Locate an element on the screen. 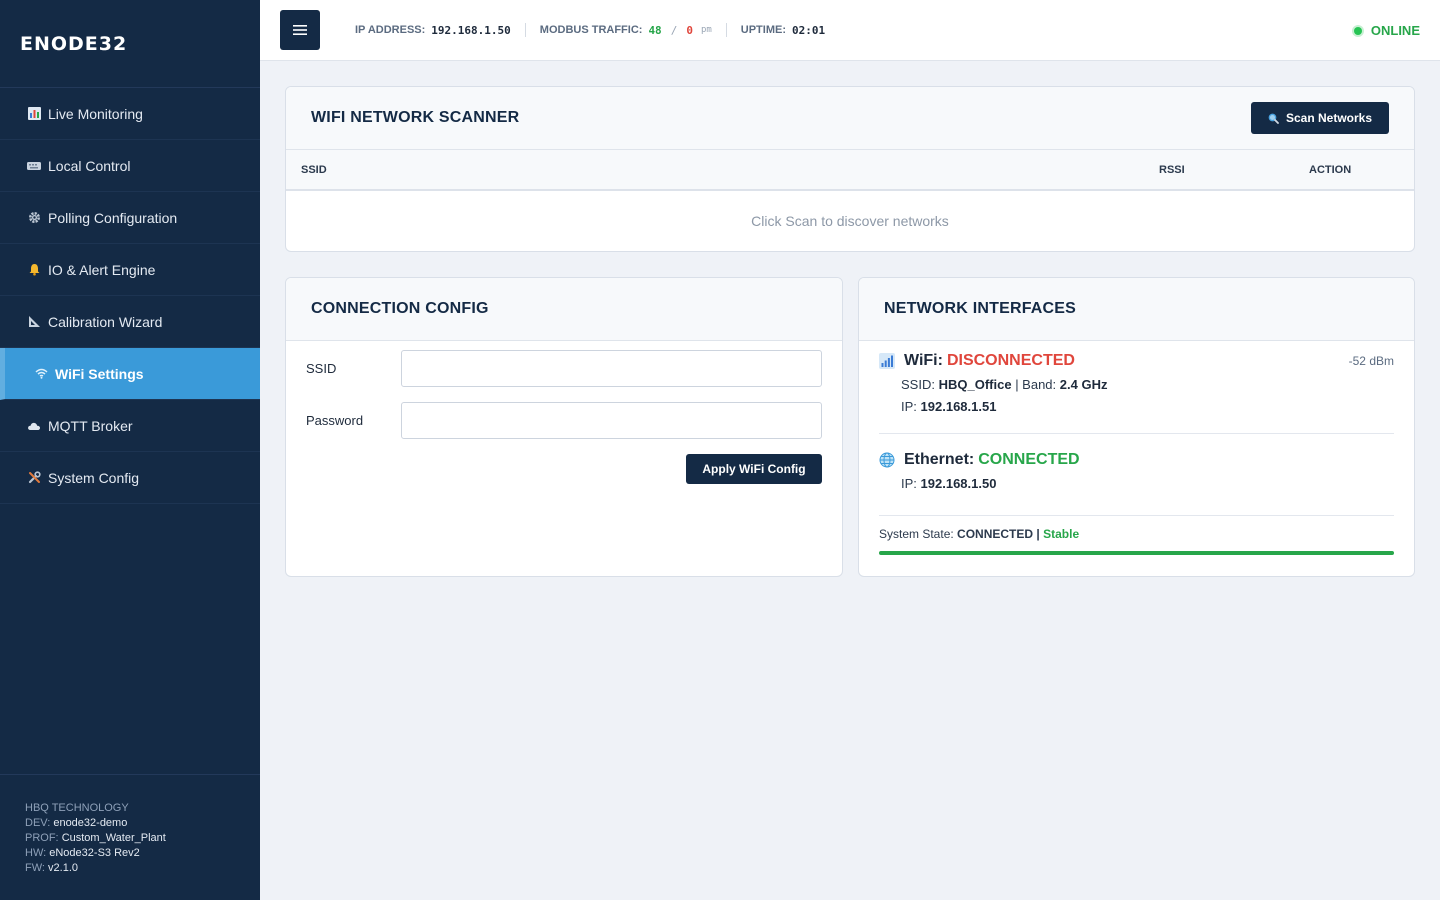  sidebar-item-io-alert-engine: IO & Alert Engine is located at coordinates (130, 270).